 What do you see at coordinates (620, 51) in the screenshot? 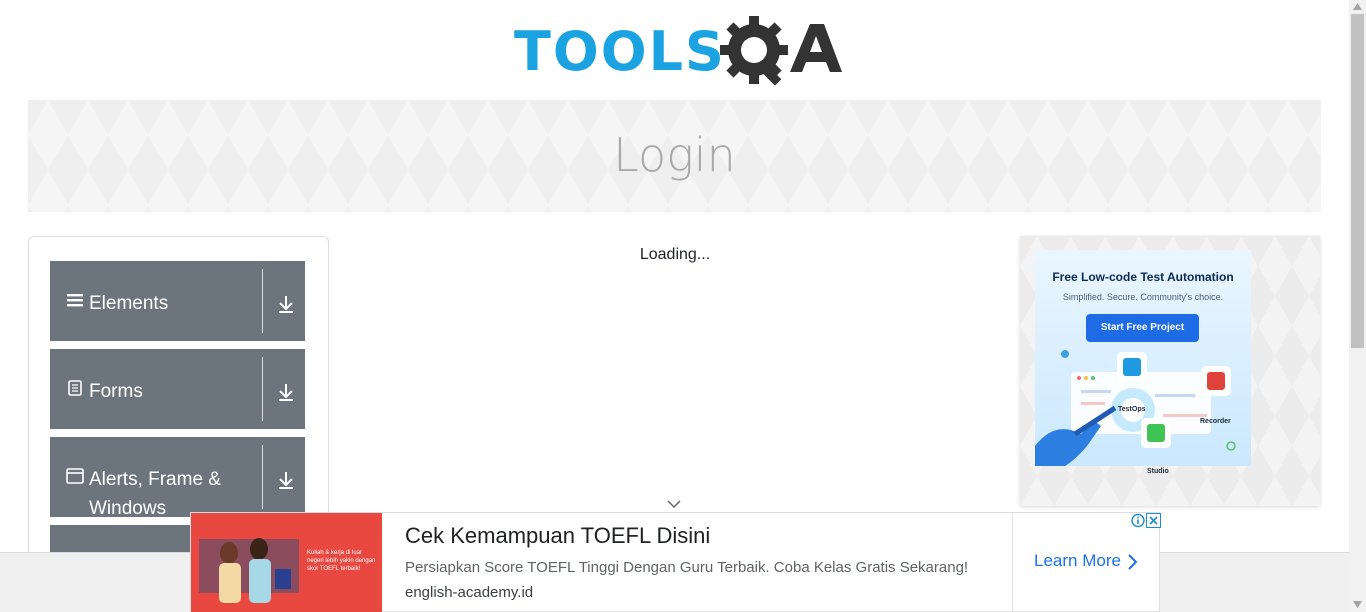
I see `logo-text: TOOLS` at bounding box center [620, 51].